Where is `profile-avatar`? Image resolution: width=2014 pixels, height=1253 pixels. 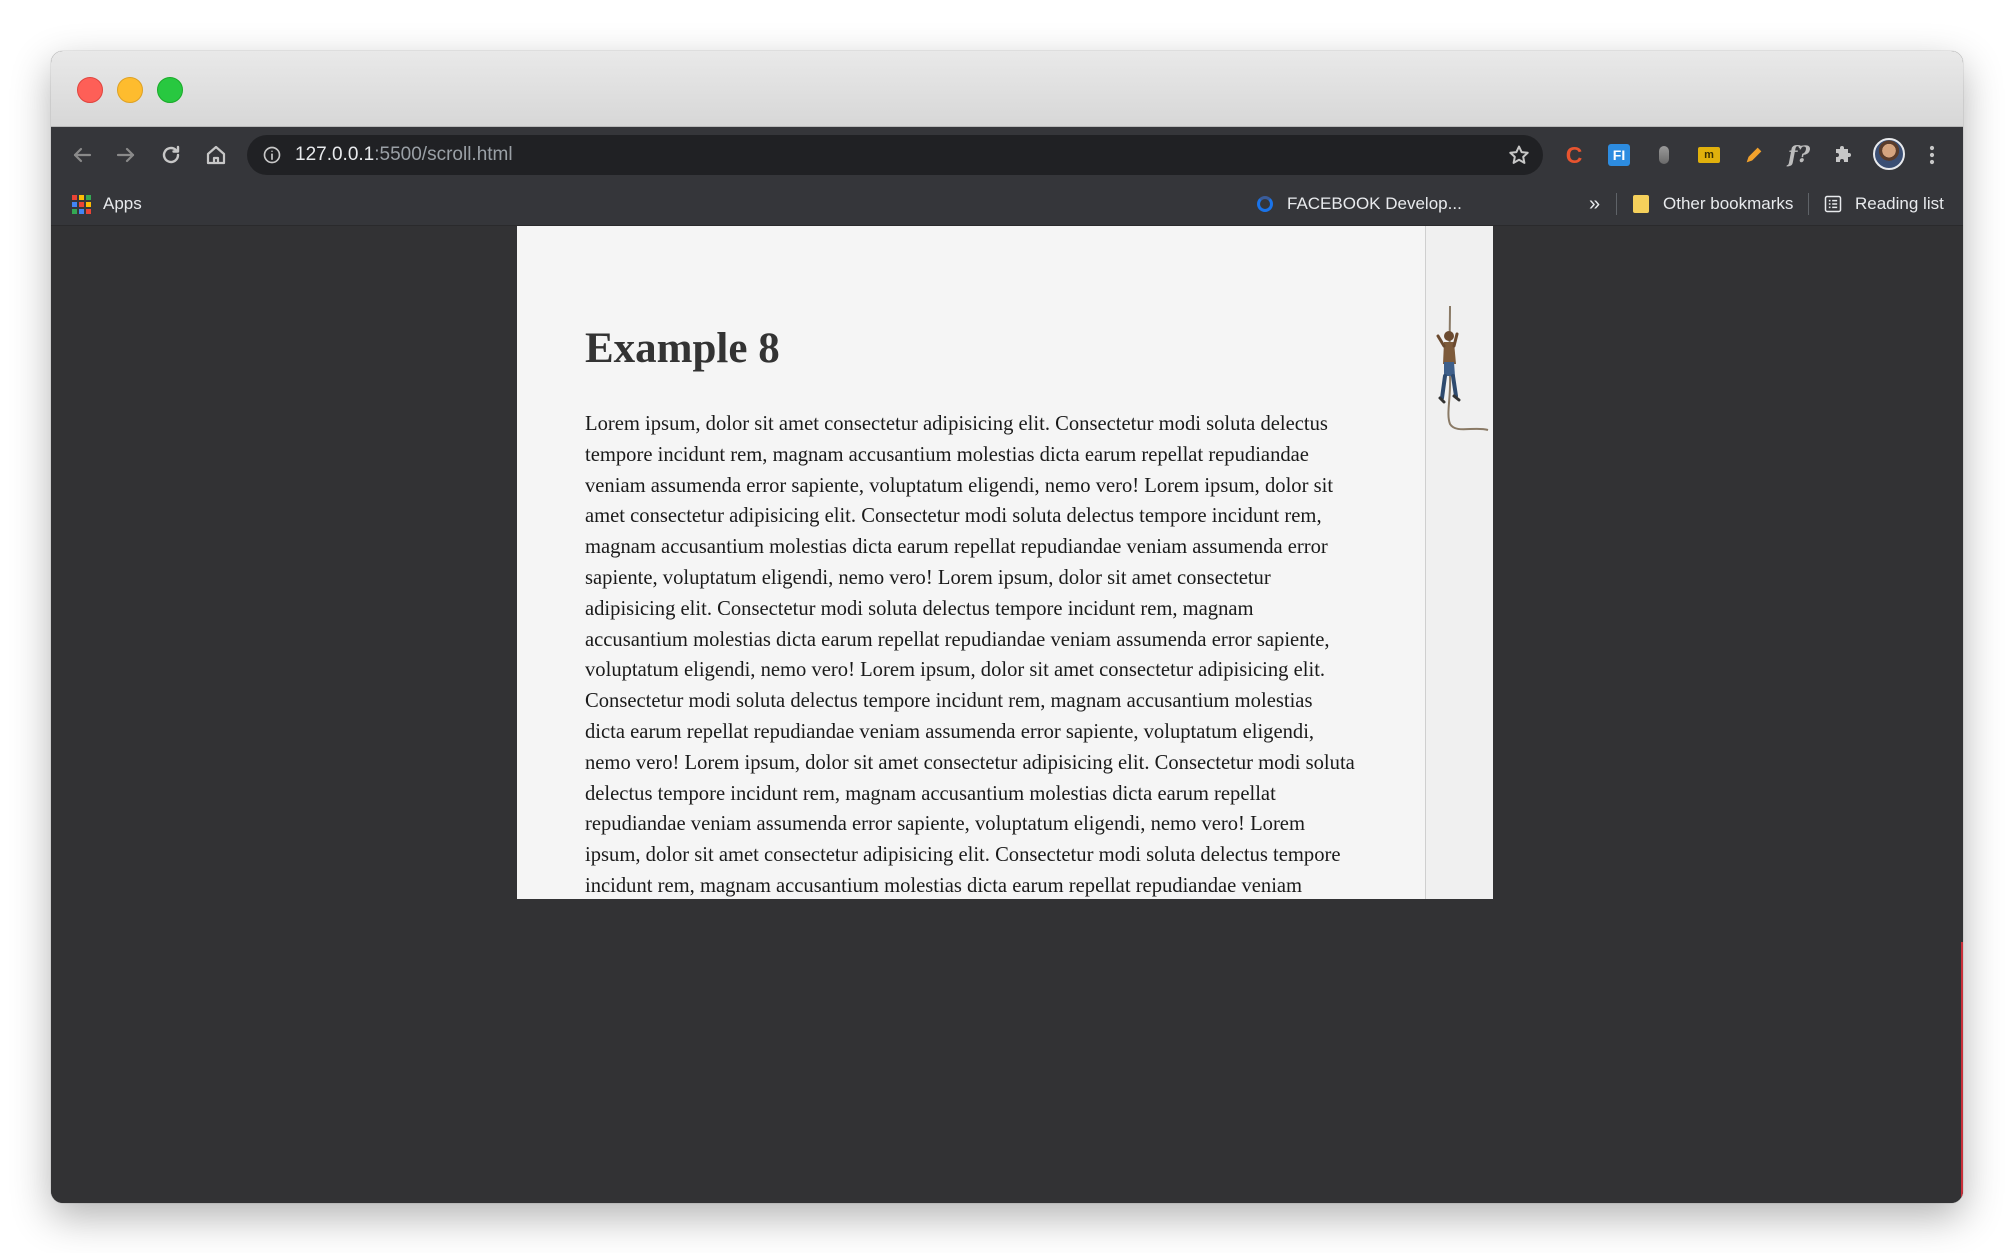
profile-avatar is located at coordinates (1889, 154).